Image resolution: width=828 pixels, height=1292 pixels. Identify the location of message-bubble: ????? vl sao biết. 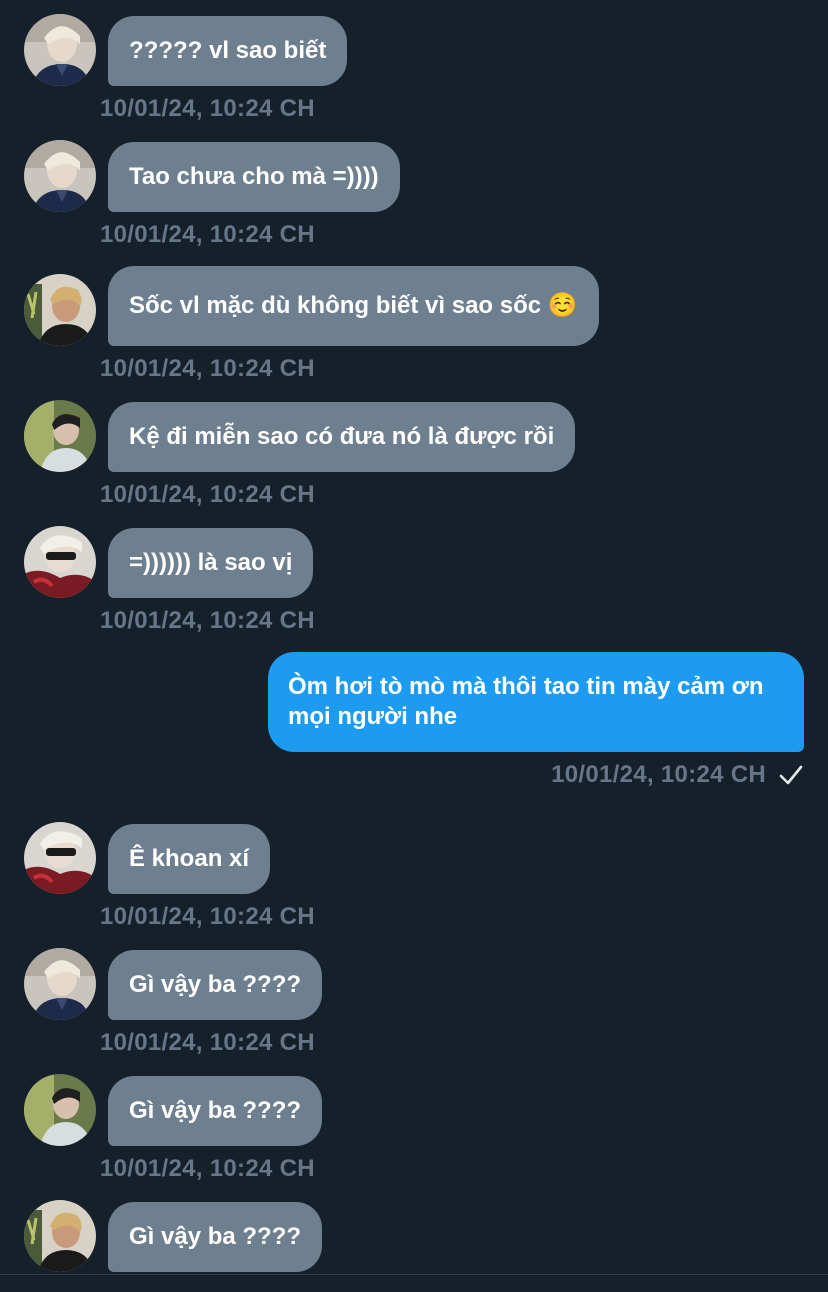
(228, 51).